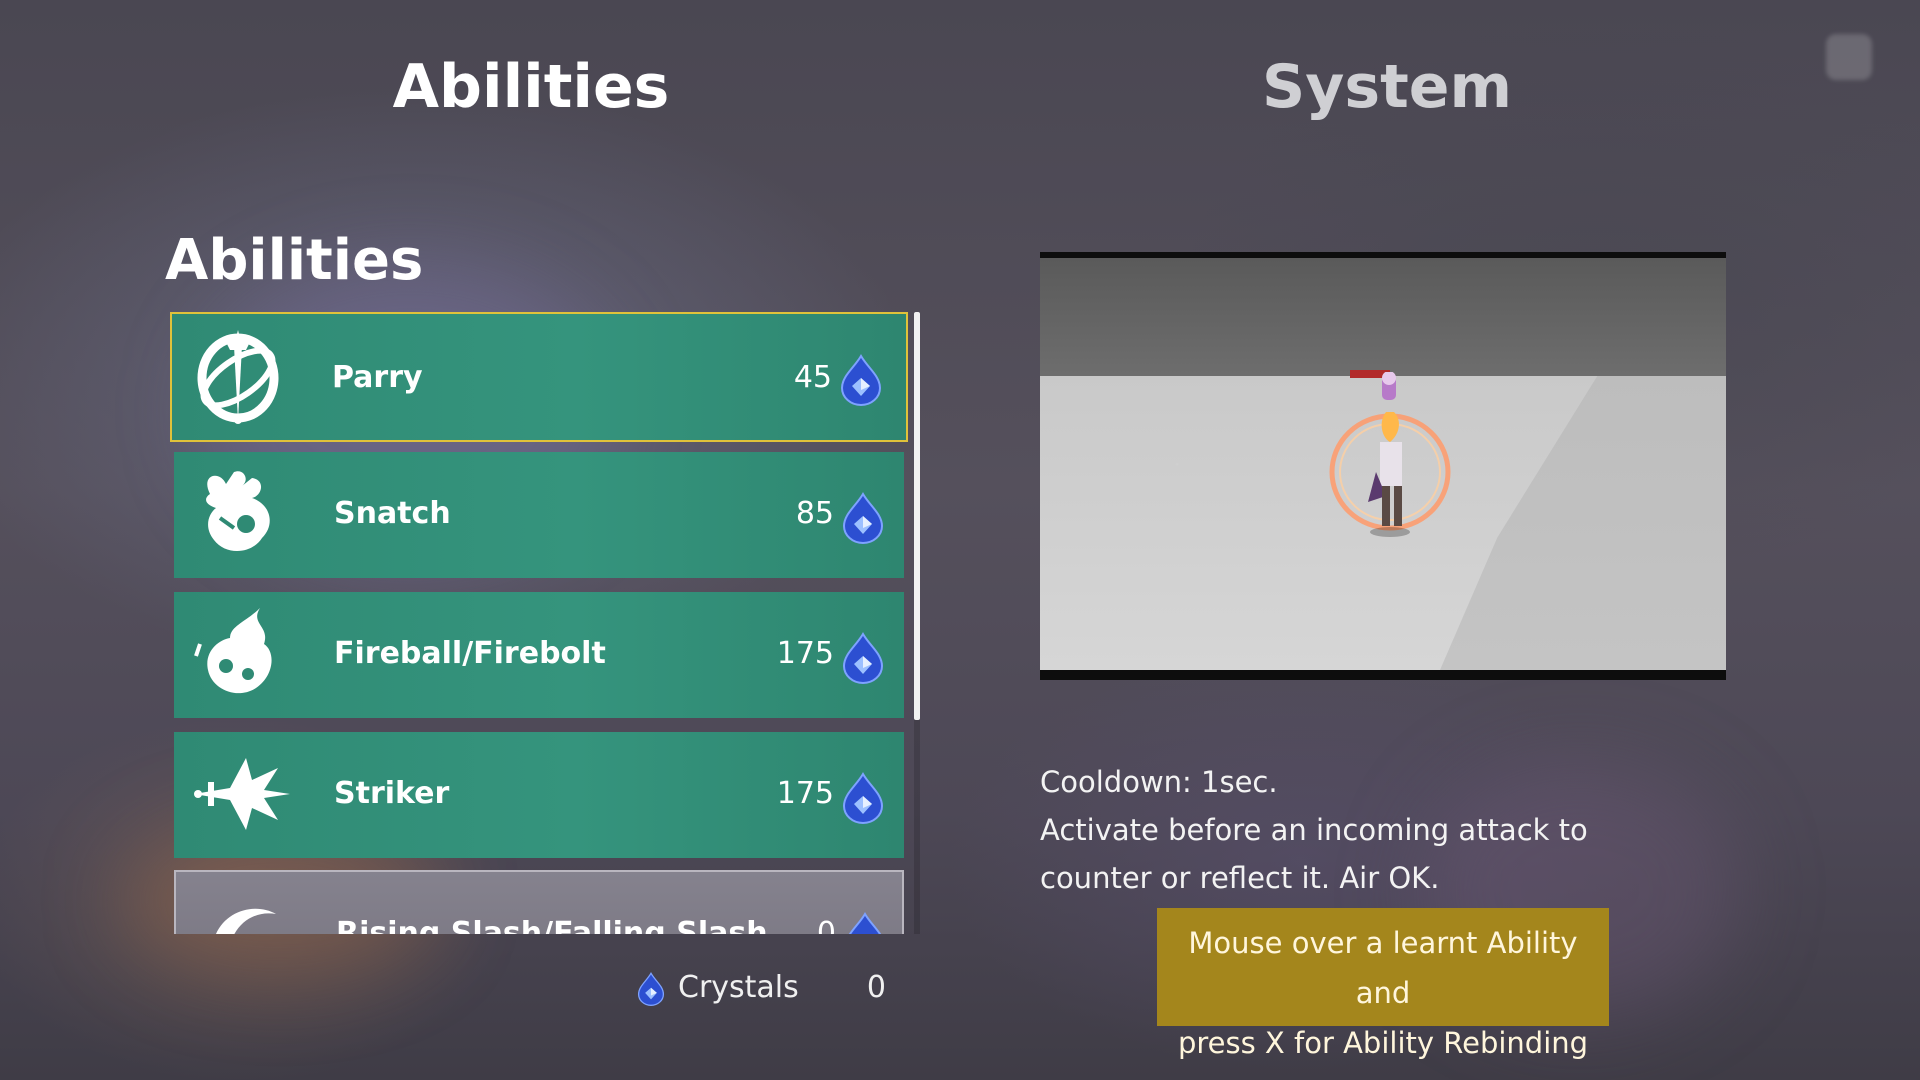 Image resolution: width=1920 pixels, height=1080 pixels. I want to click on ability-cost: 85, so click(814, 513).